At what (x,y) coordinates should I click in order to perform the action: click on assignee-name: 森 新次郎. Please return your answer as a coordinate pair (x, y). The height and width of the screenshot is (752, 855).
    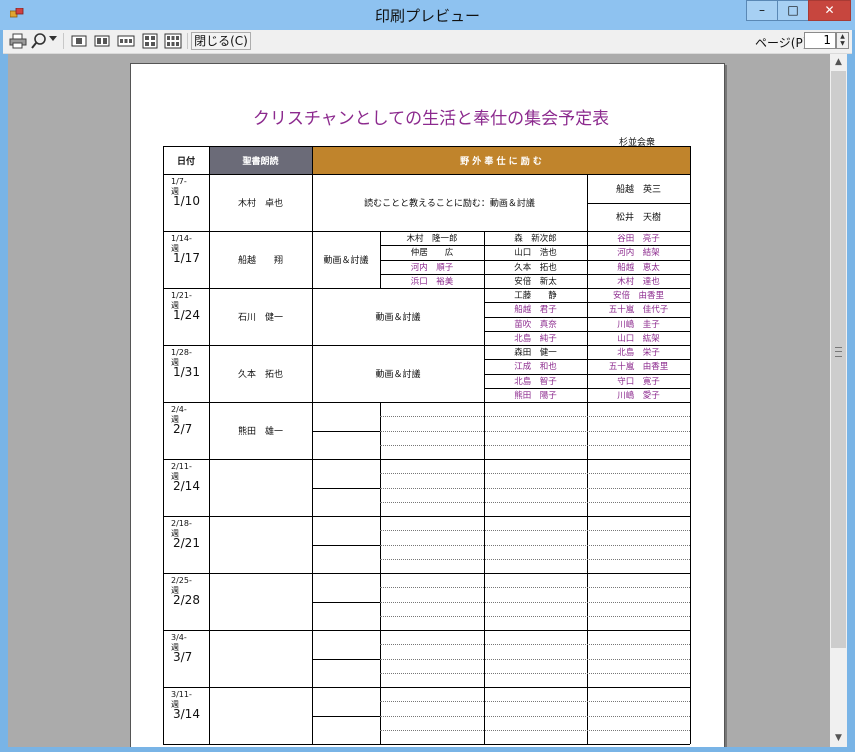
    Looking at the image, I should click on (535, 239).